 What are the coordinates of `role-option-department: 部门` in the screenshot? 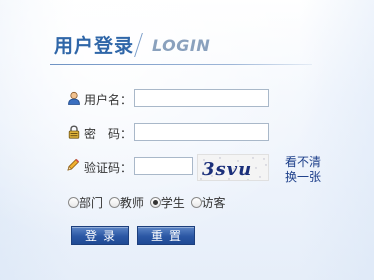 It's located at (85, 202).